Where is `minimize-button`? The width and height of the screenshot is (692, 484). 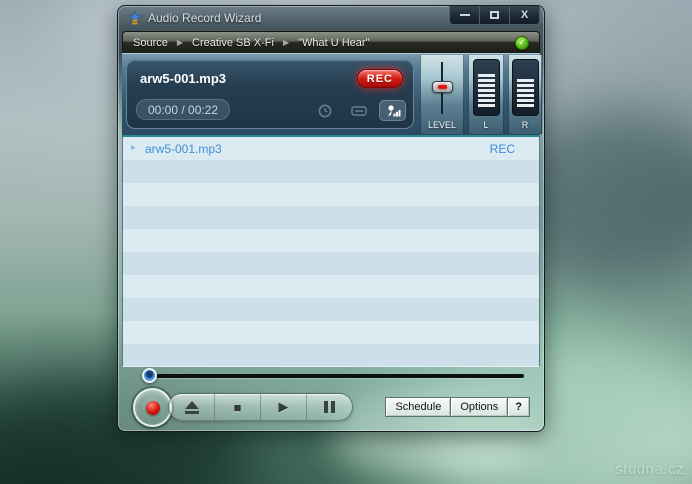 minimize-button is located at coordinates (464, 15).